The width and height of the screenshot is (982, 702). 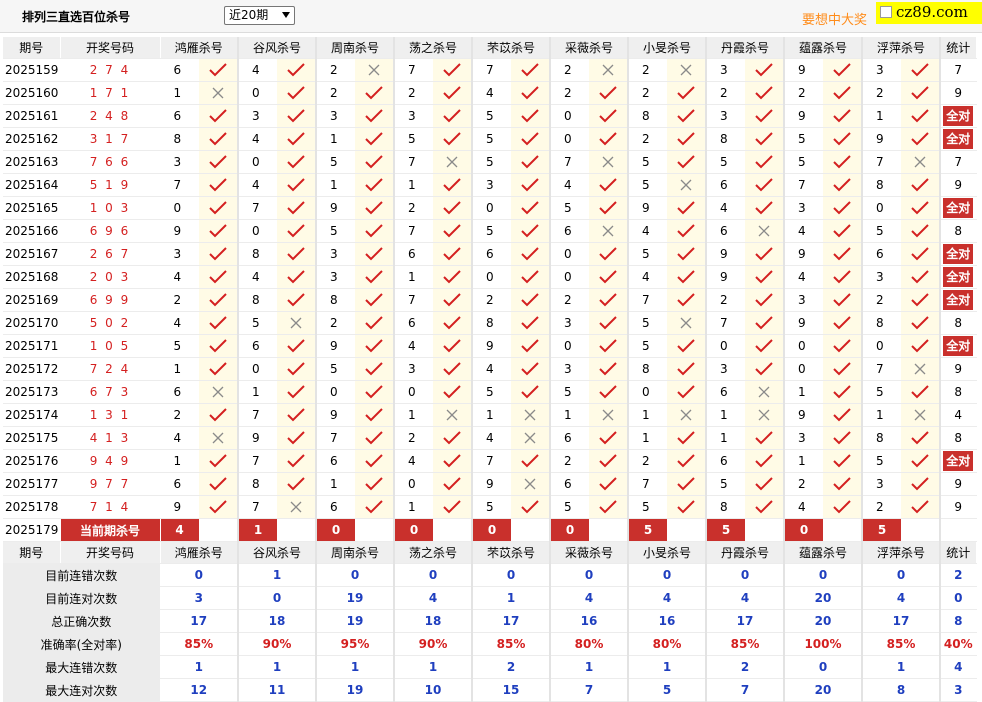 What do you see at coordinates (490, 392) in the screenshot?
I see `table-row: 2025173 6 7 361005506158` at bounding box center [490, 392].